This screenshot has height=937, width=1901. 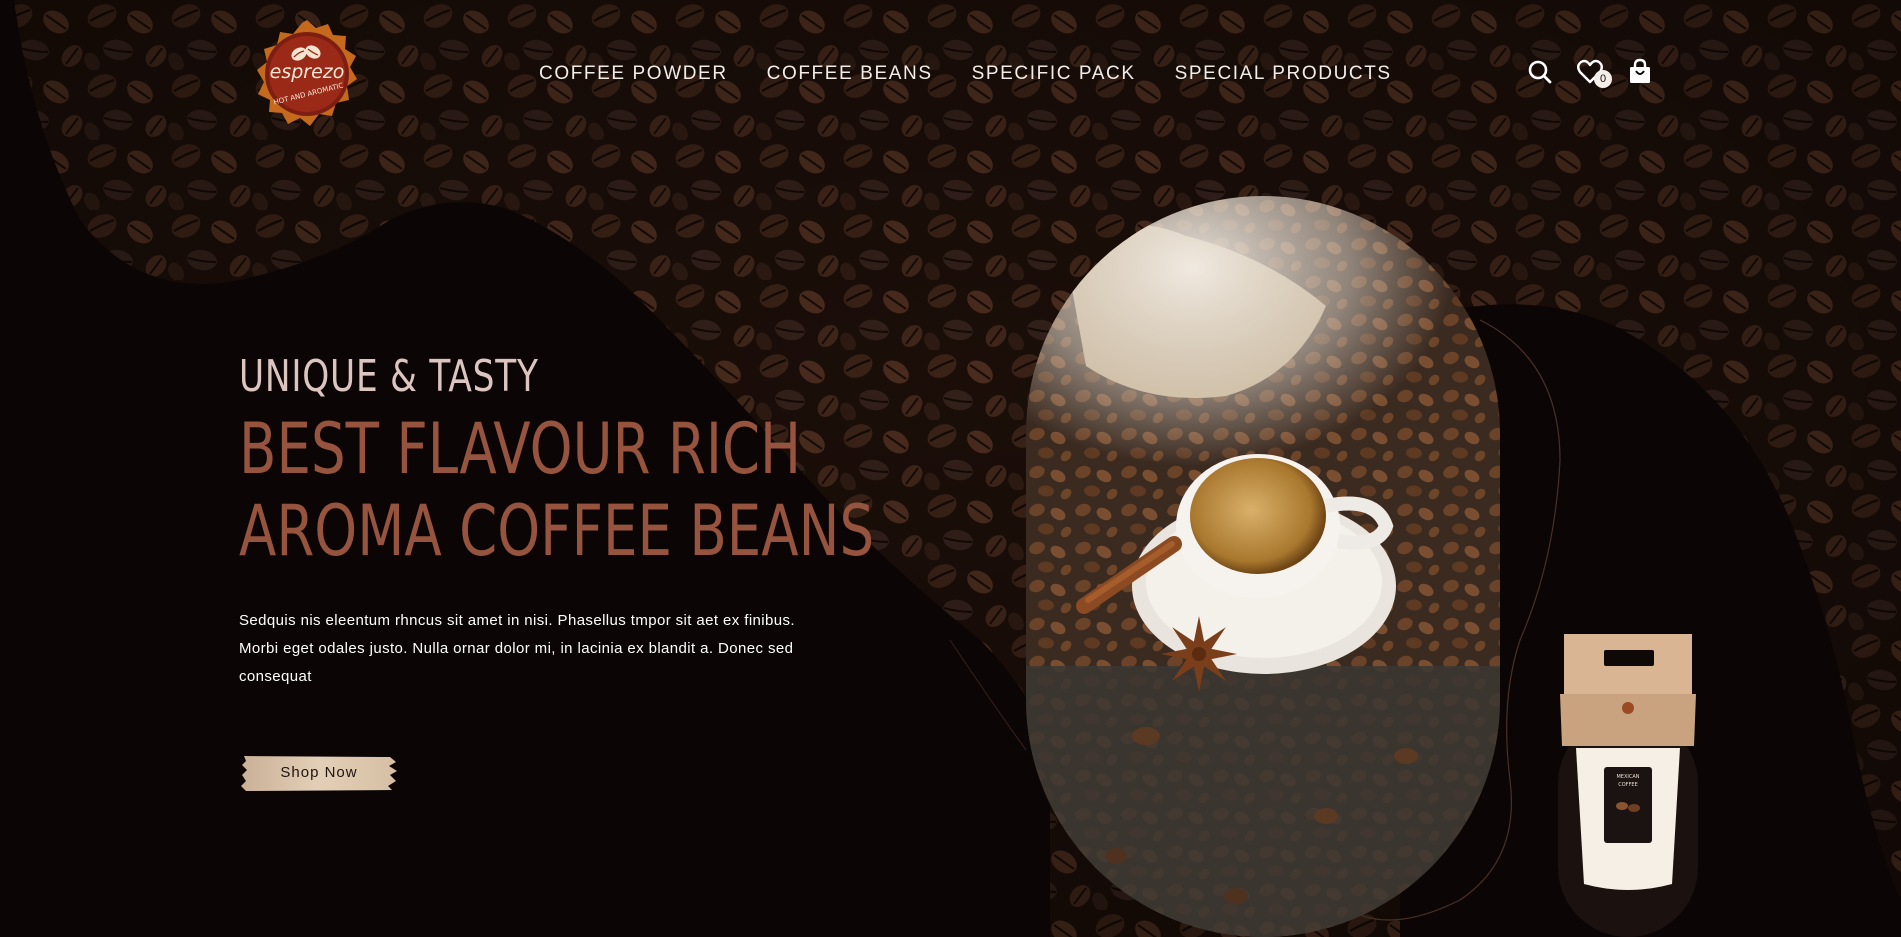 What do you see at coordinates (520, 449) in the screenshot?
I see `hero-title-line-1: BEST FLAVOUR RICH` at bounding box center [520, 449].